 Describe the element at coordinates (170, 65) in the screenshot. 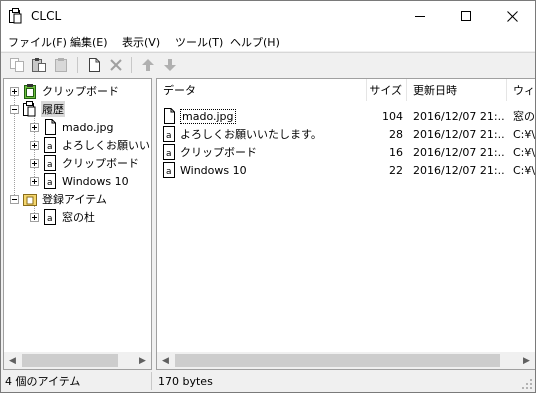

I see `move-down-button` at that location.